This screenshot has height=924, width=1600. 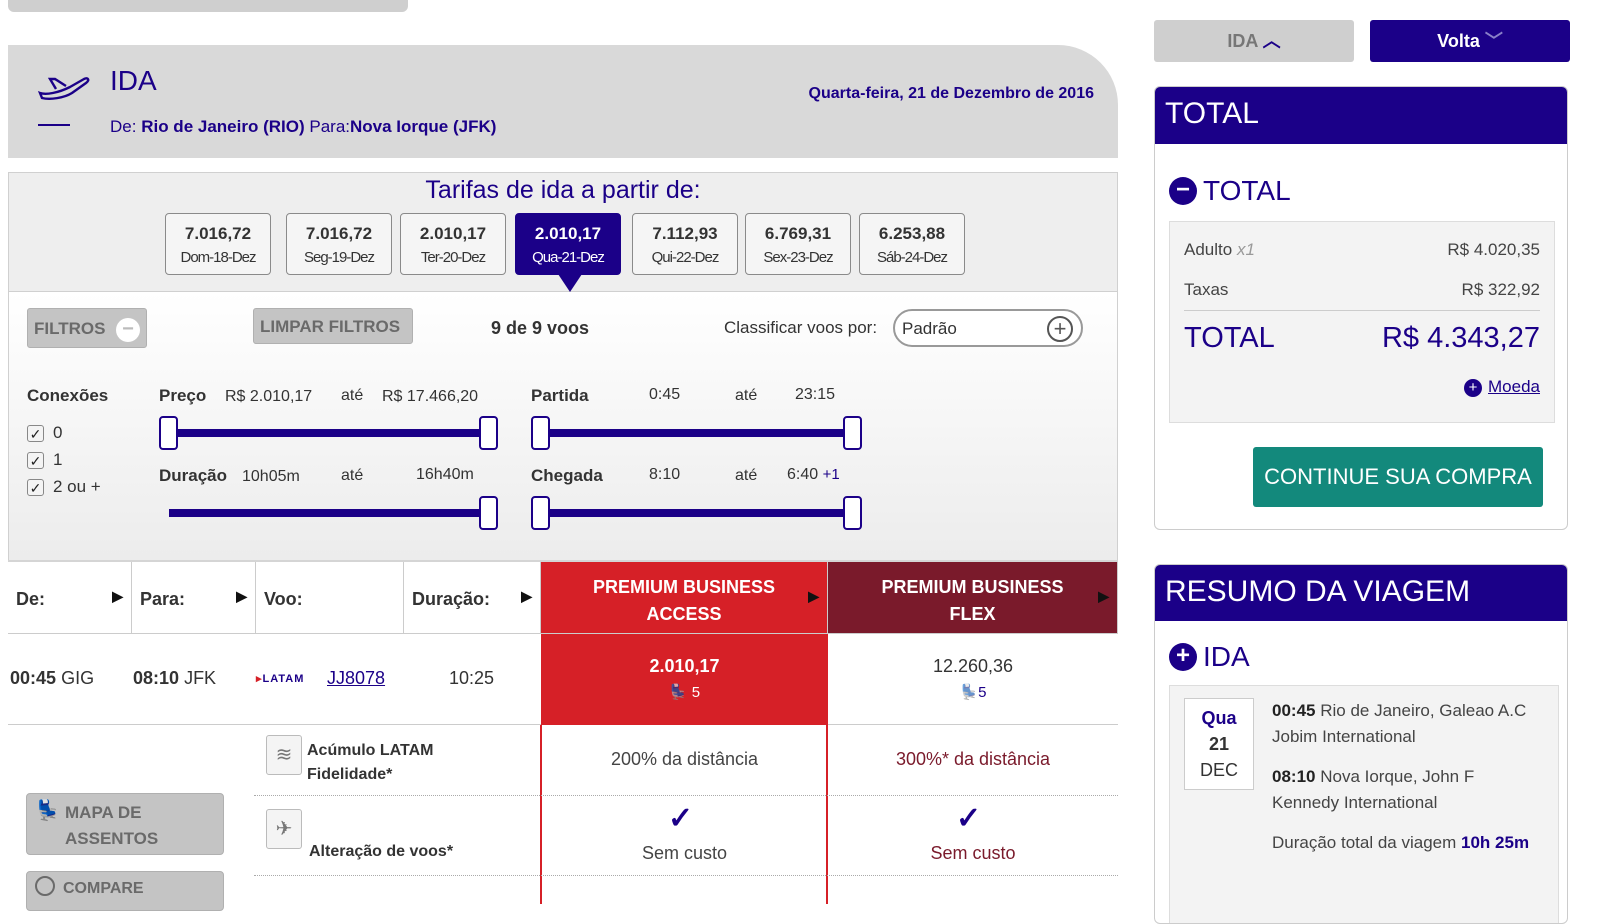 What do you see at coordinates (684, 679) in the screenshot?
I see `fare-cell-access-selected: 2.010,17 💺 5` at bounding box center [684, 679].